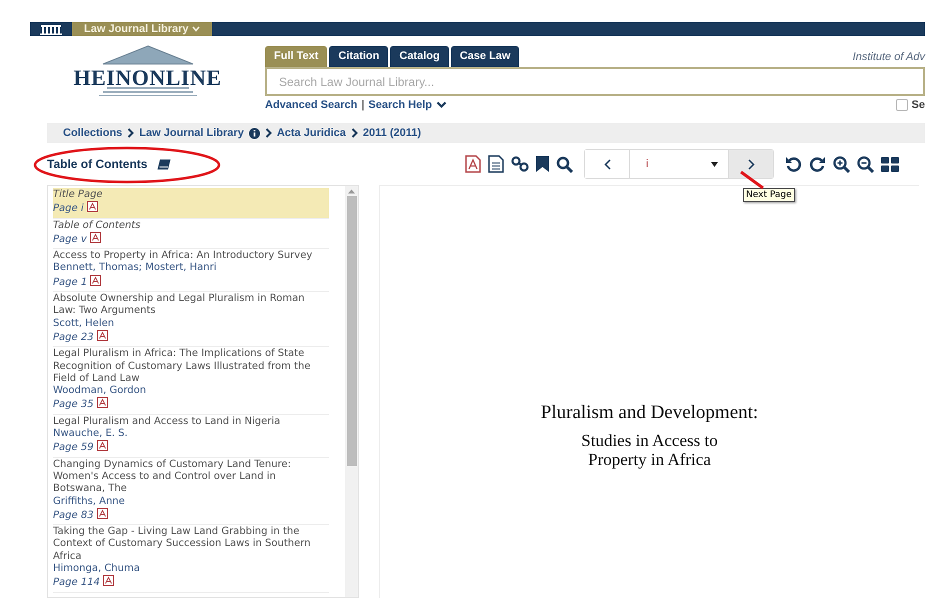  Describe the element at coordinates (135, 268) in the screenshot. I see `toc-item-authors: Bennett, Thomas; Mostert, Hanri` at that location.